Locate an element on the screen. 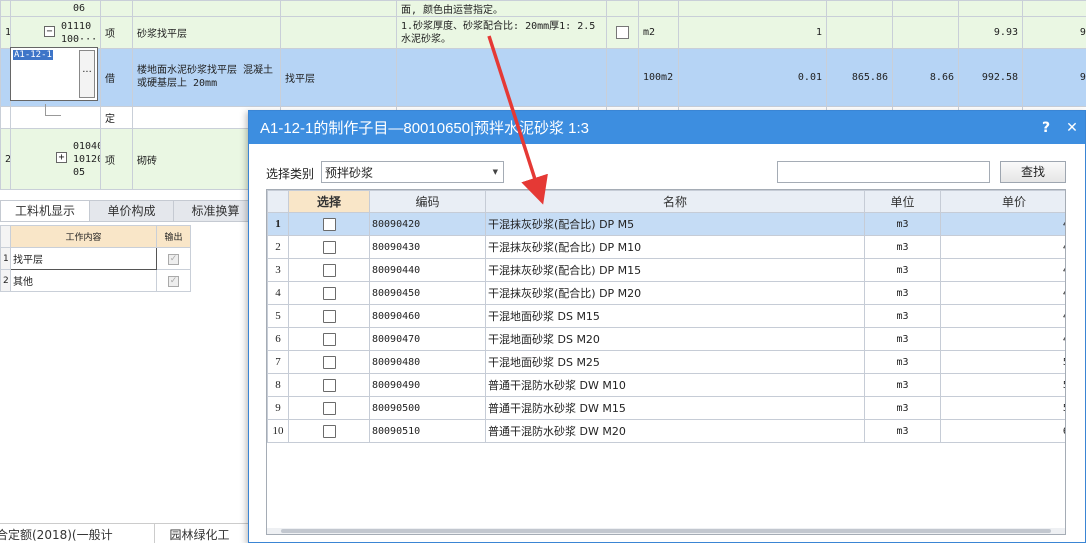 This screenshot has height=543, width=1086. code-cell: 80090440 is located at coordinates (427, 270).